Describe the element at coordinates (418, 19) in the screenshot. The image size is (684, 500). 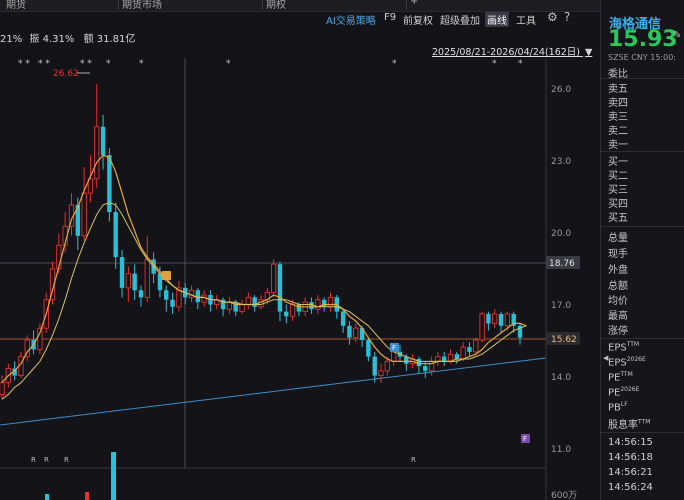
I see `adjust-button: 前复权` at that location.